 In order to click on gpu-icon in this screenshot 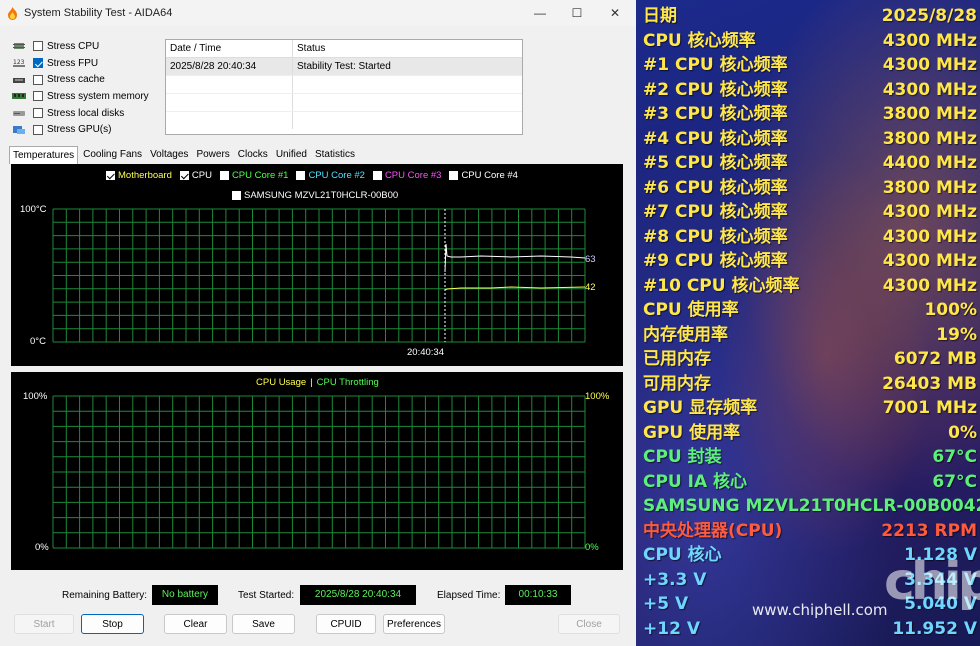, I will do `click(19, 129)`.